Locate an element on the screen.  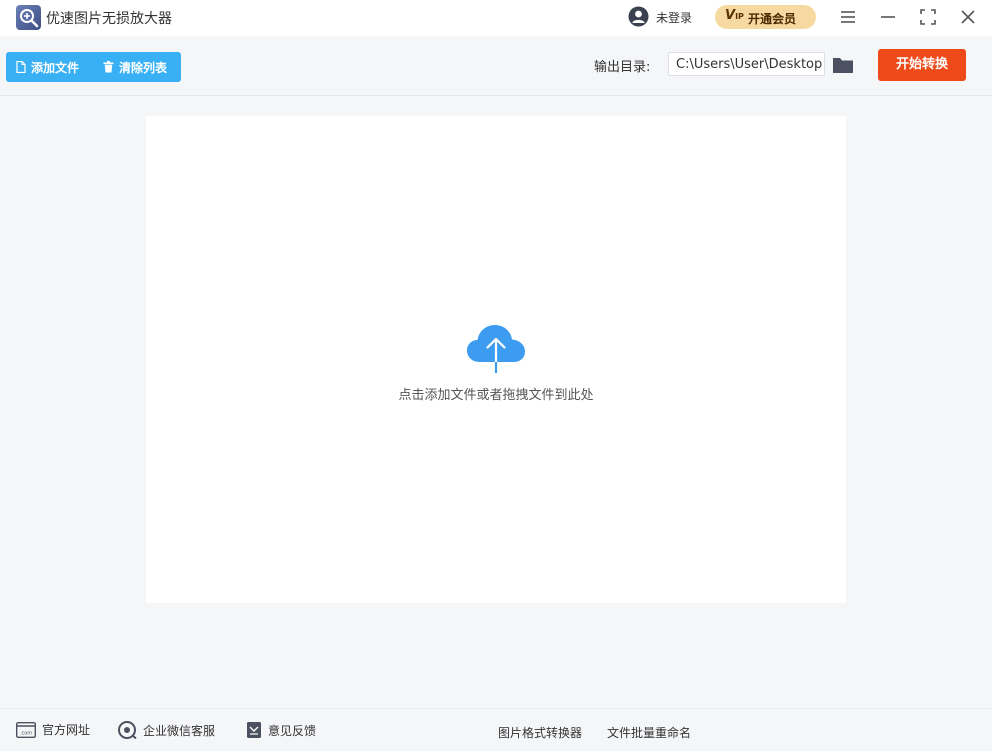
clear-list-button: 清除列表 is located at coordinates (135, 67).